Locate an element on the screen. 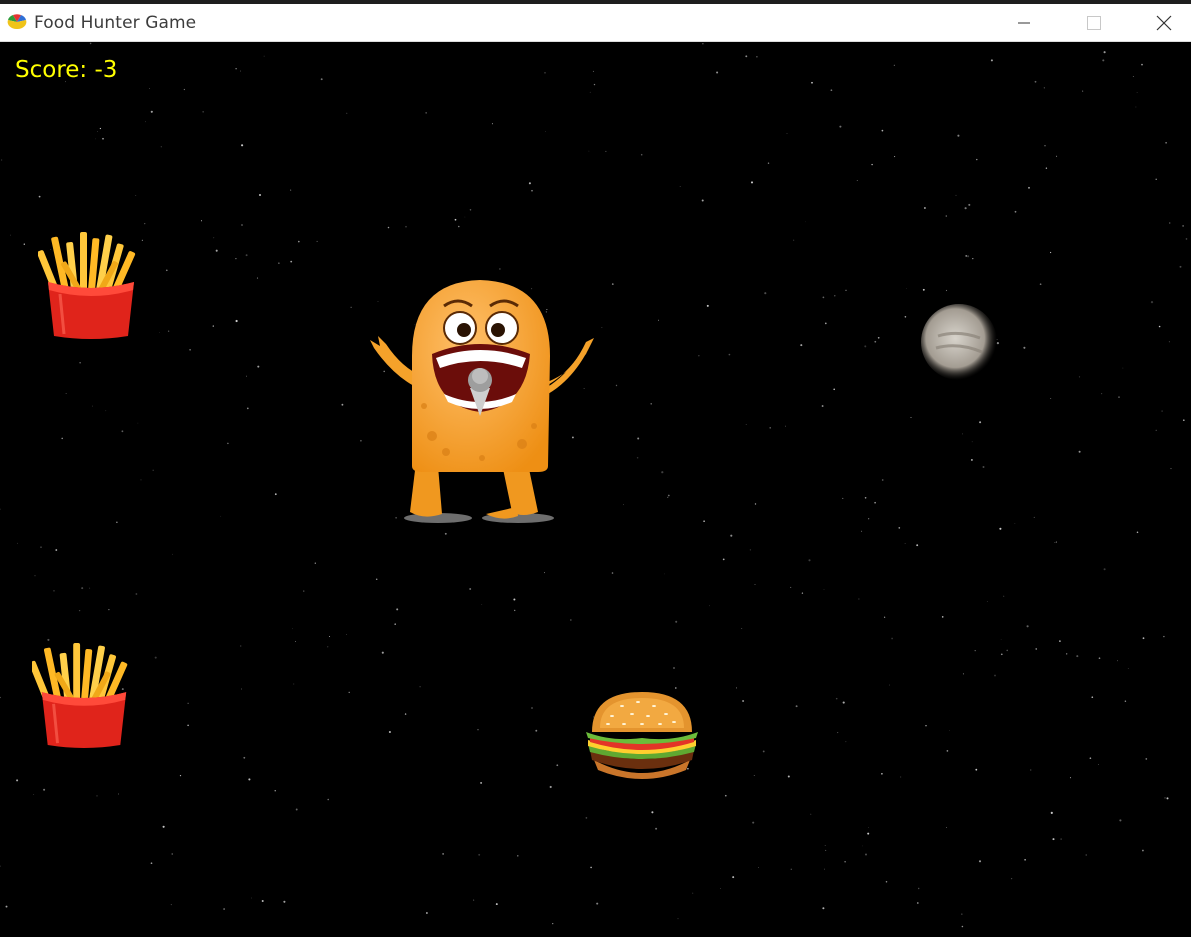 The width and height of the screenshot is (1191, 937). minimize-button is located at coordinates (1024, 22).